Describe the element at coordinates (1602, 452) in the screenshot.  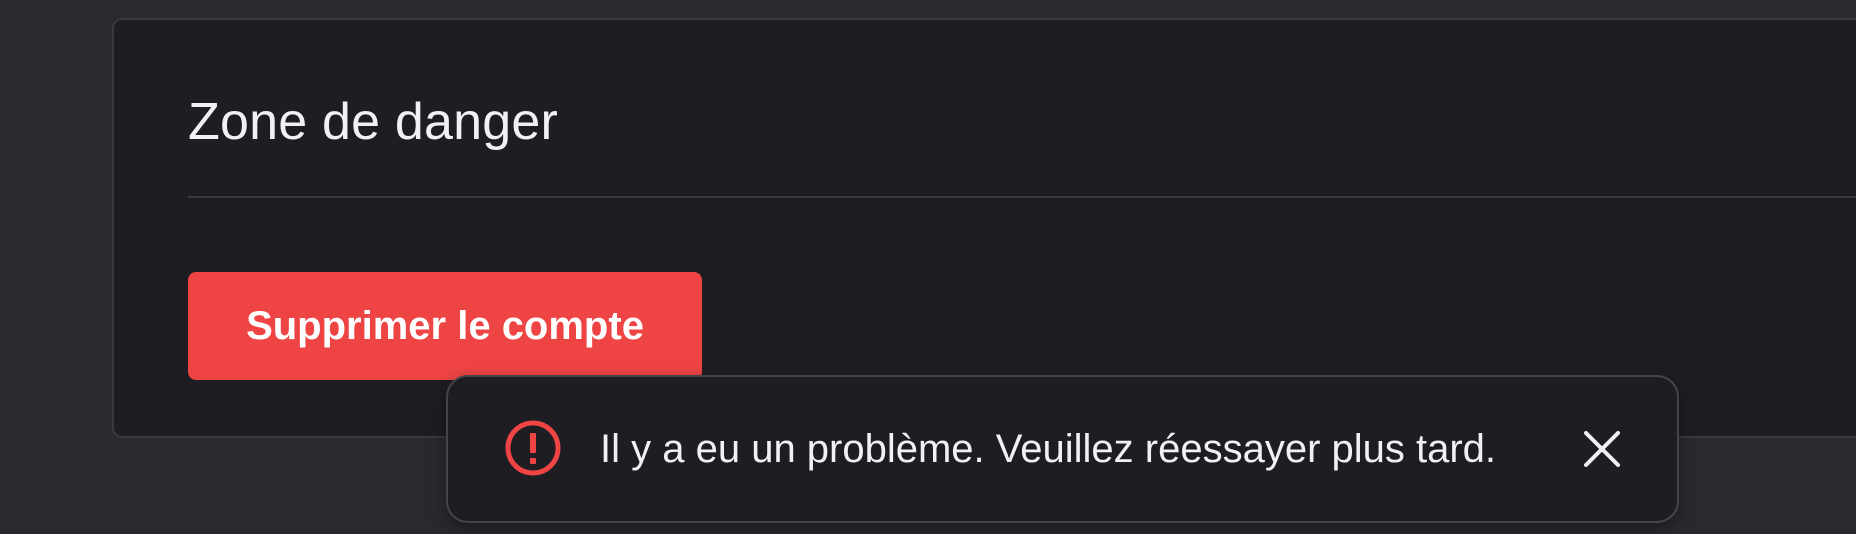
I see `close-icon` at that location.